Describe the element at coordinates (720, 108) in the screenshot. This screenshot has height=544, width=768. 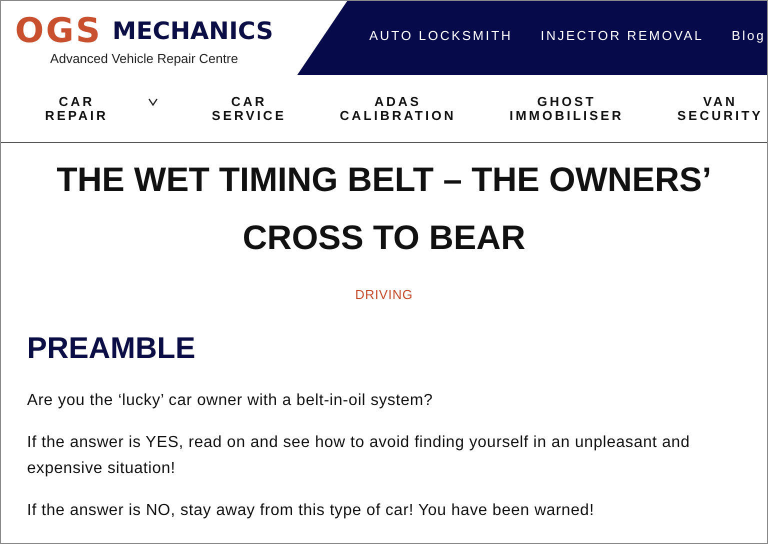
I see `main-nav-link: VAN SECURITY` at that location.